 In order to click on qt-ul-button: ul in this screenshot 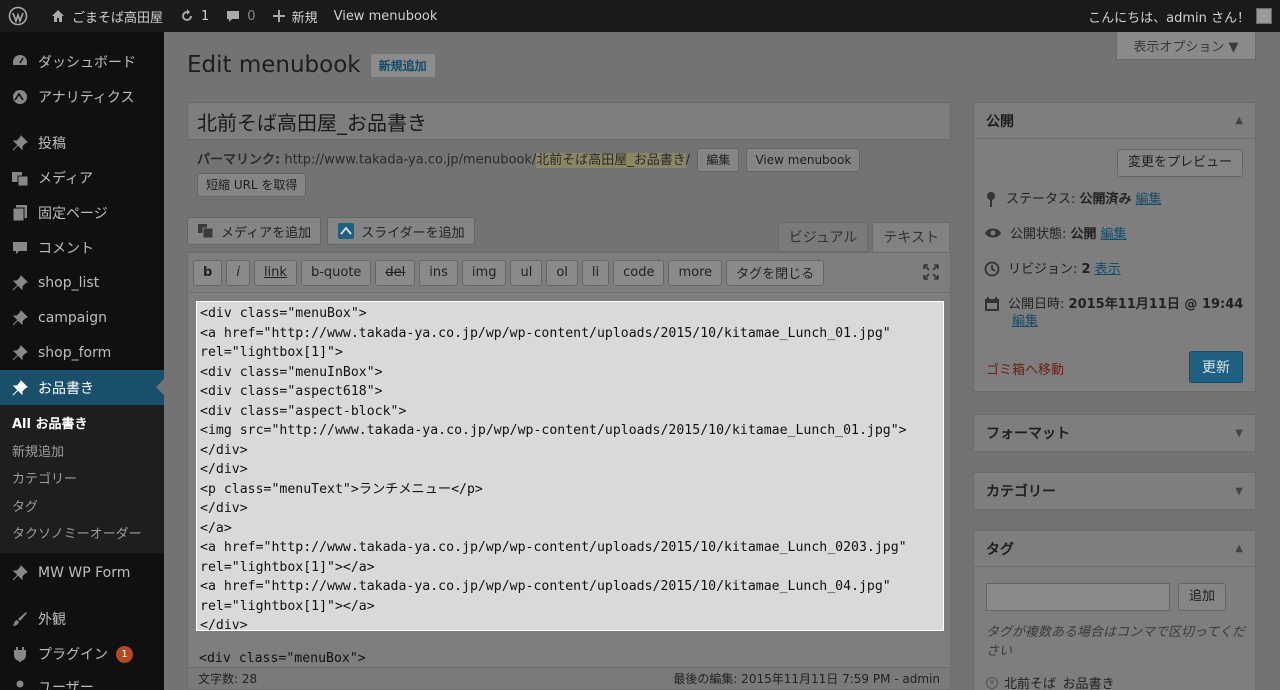, I will do `click(526, 272)`.